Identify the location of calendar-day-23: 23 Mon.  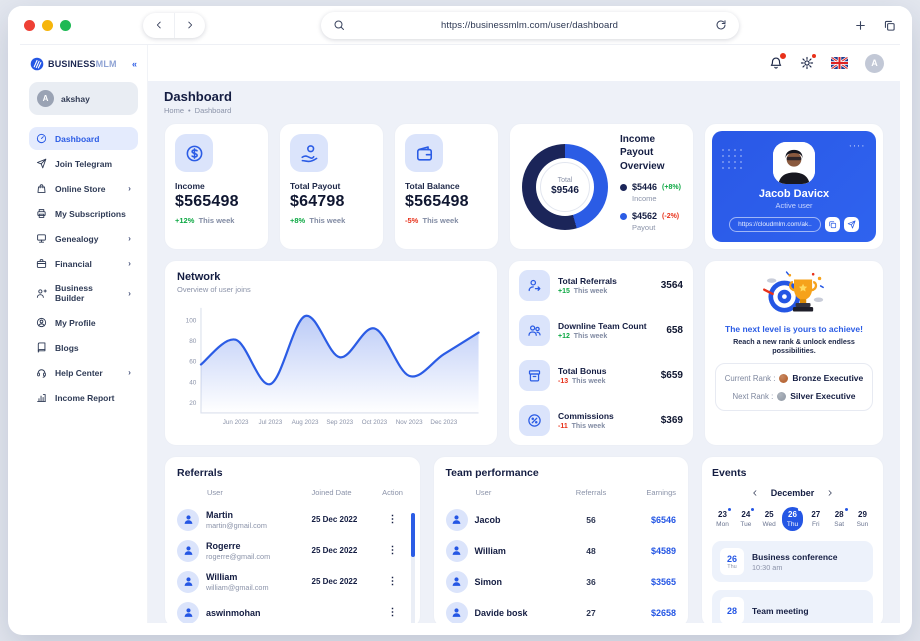
(722, 519).